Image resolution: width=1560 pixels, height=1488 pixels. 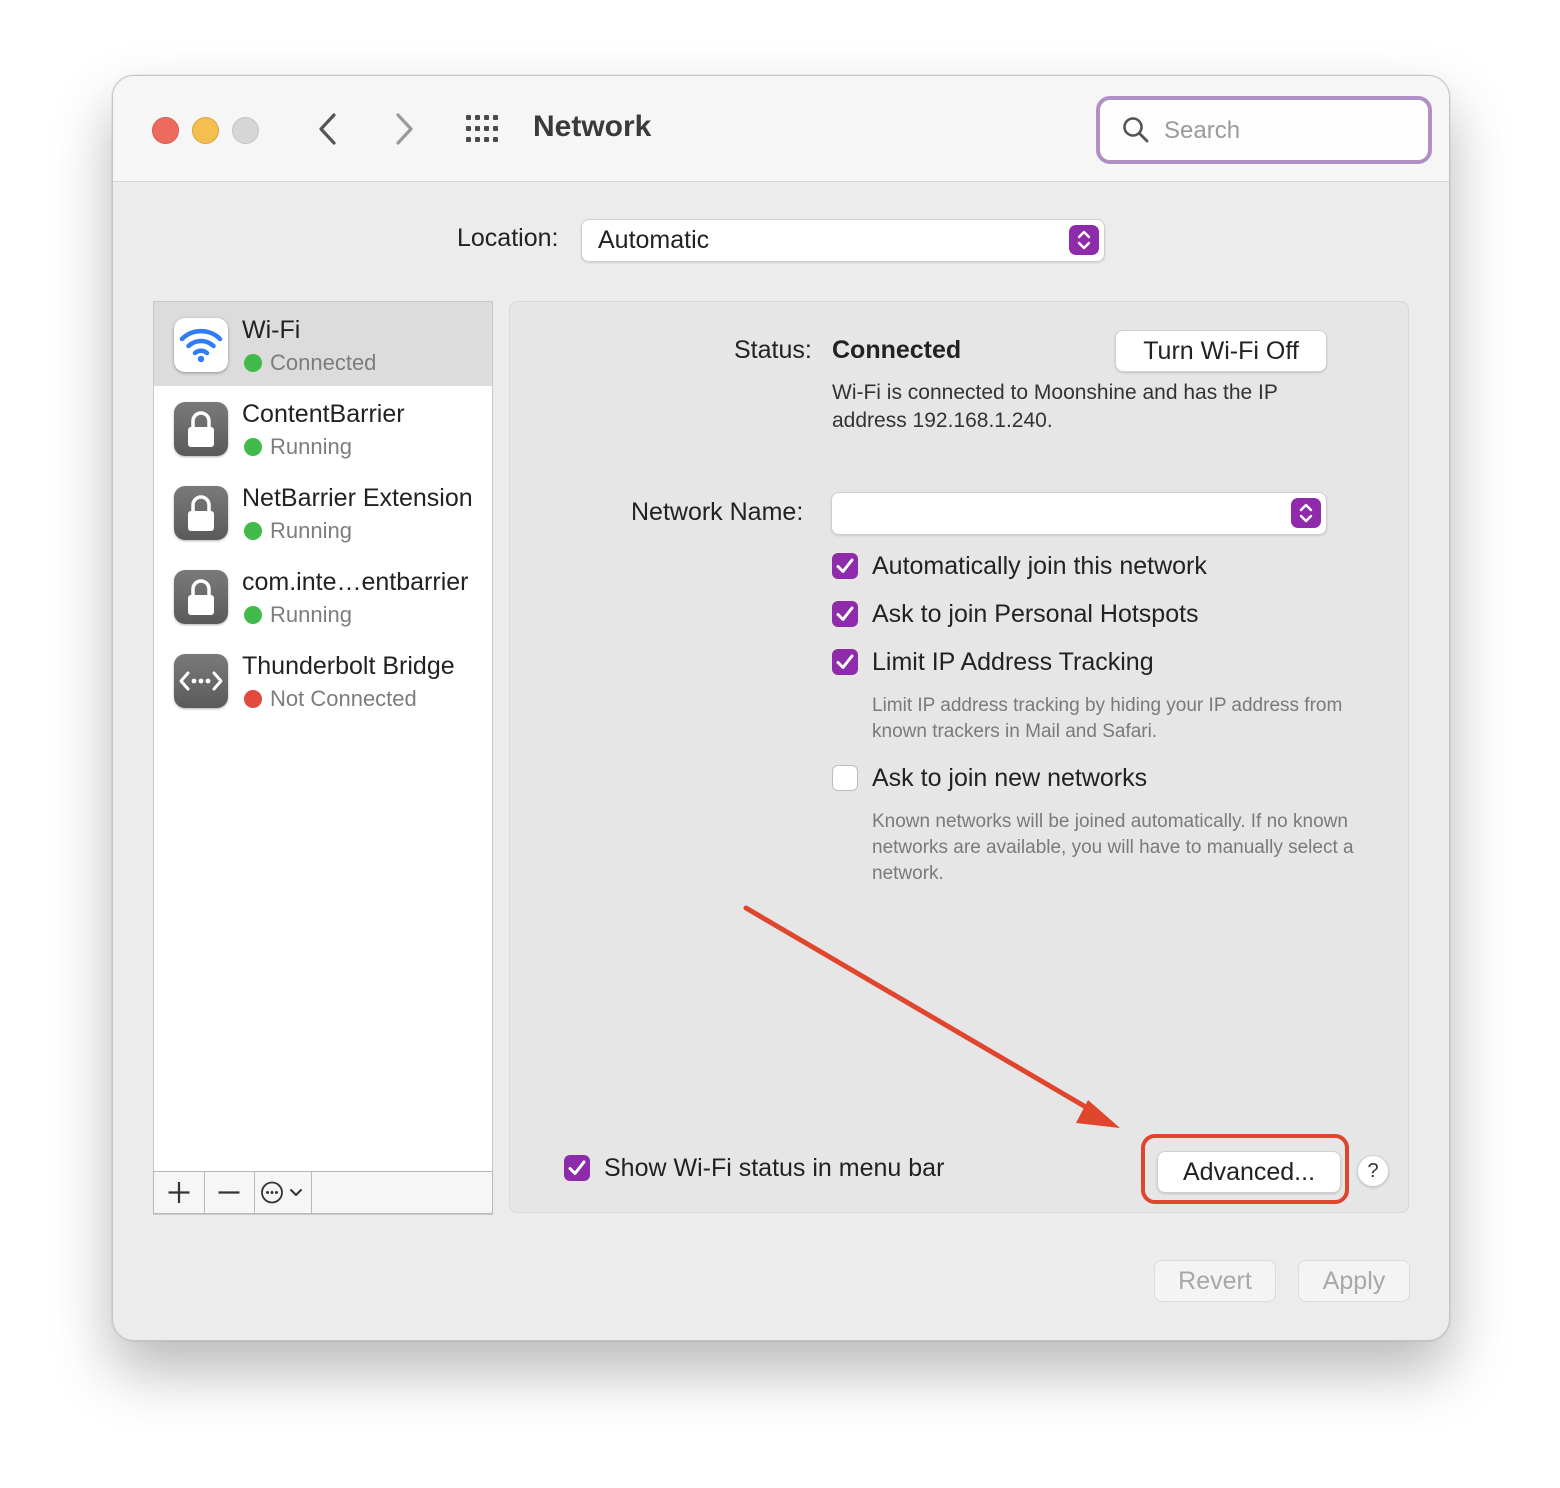 What do you see at coordinates (323, 414) in the screenshot?
I see `service-name: ContentBarrier` at bounding box center [323, 414].